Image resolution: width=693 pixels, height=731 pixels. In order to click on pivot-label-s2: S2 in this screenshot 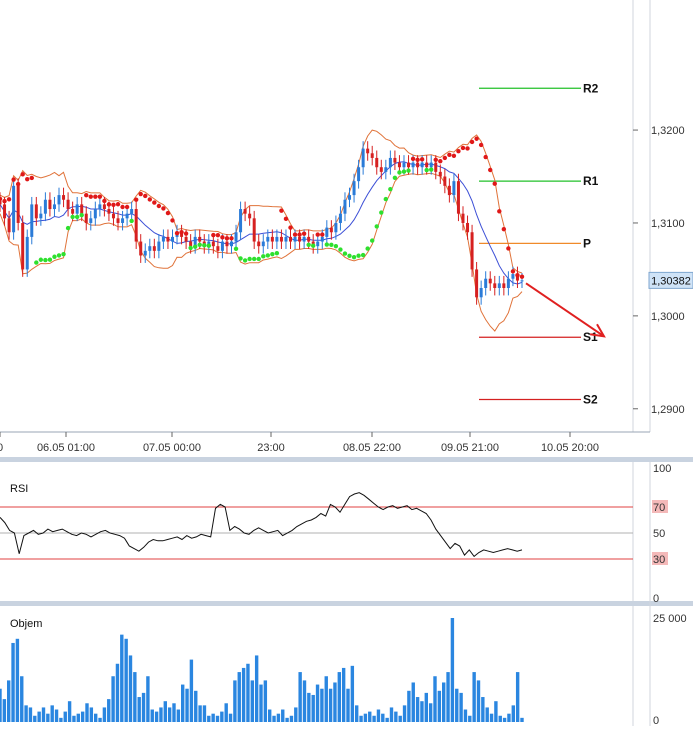, I will do `click(590, 399)`.